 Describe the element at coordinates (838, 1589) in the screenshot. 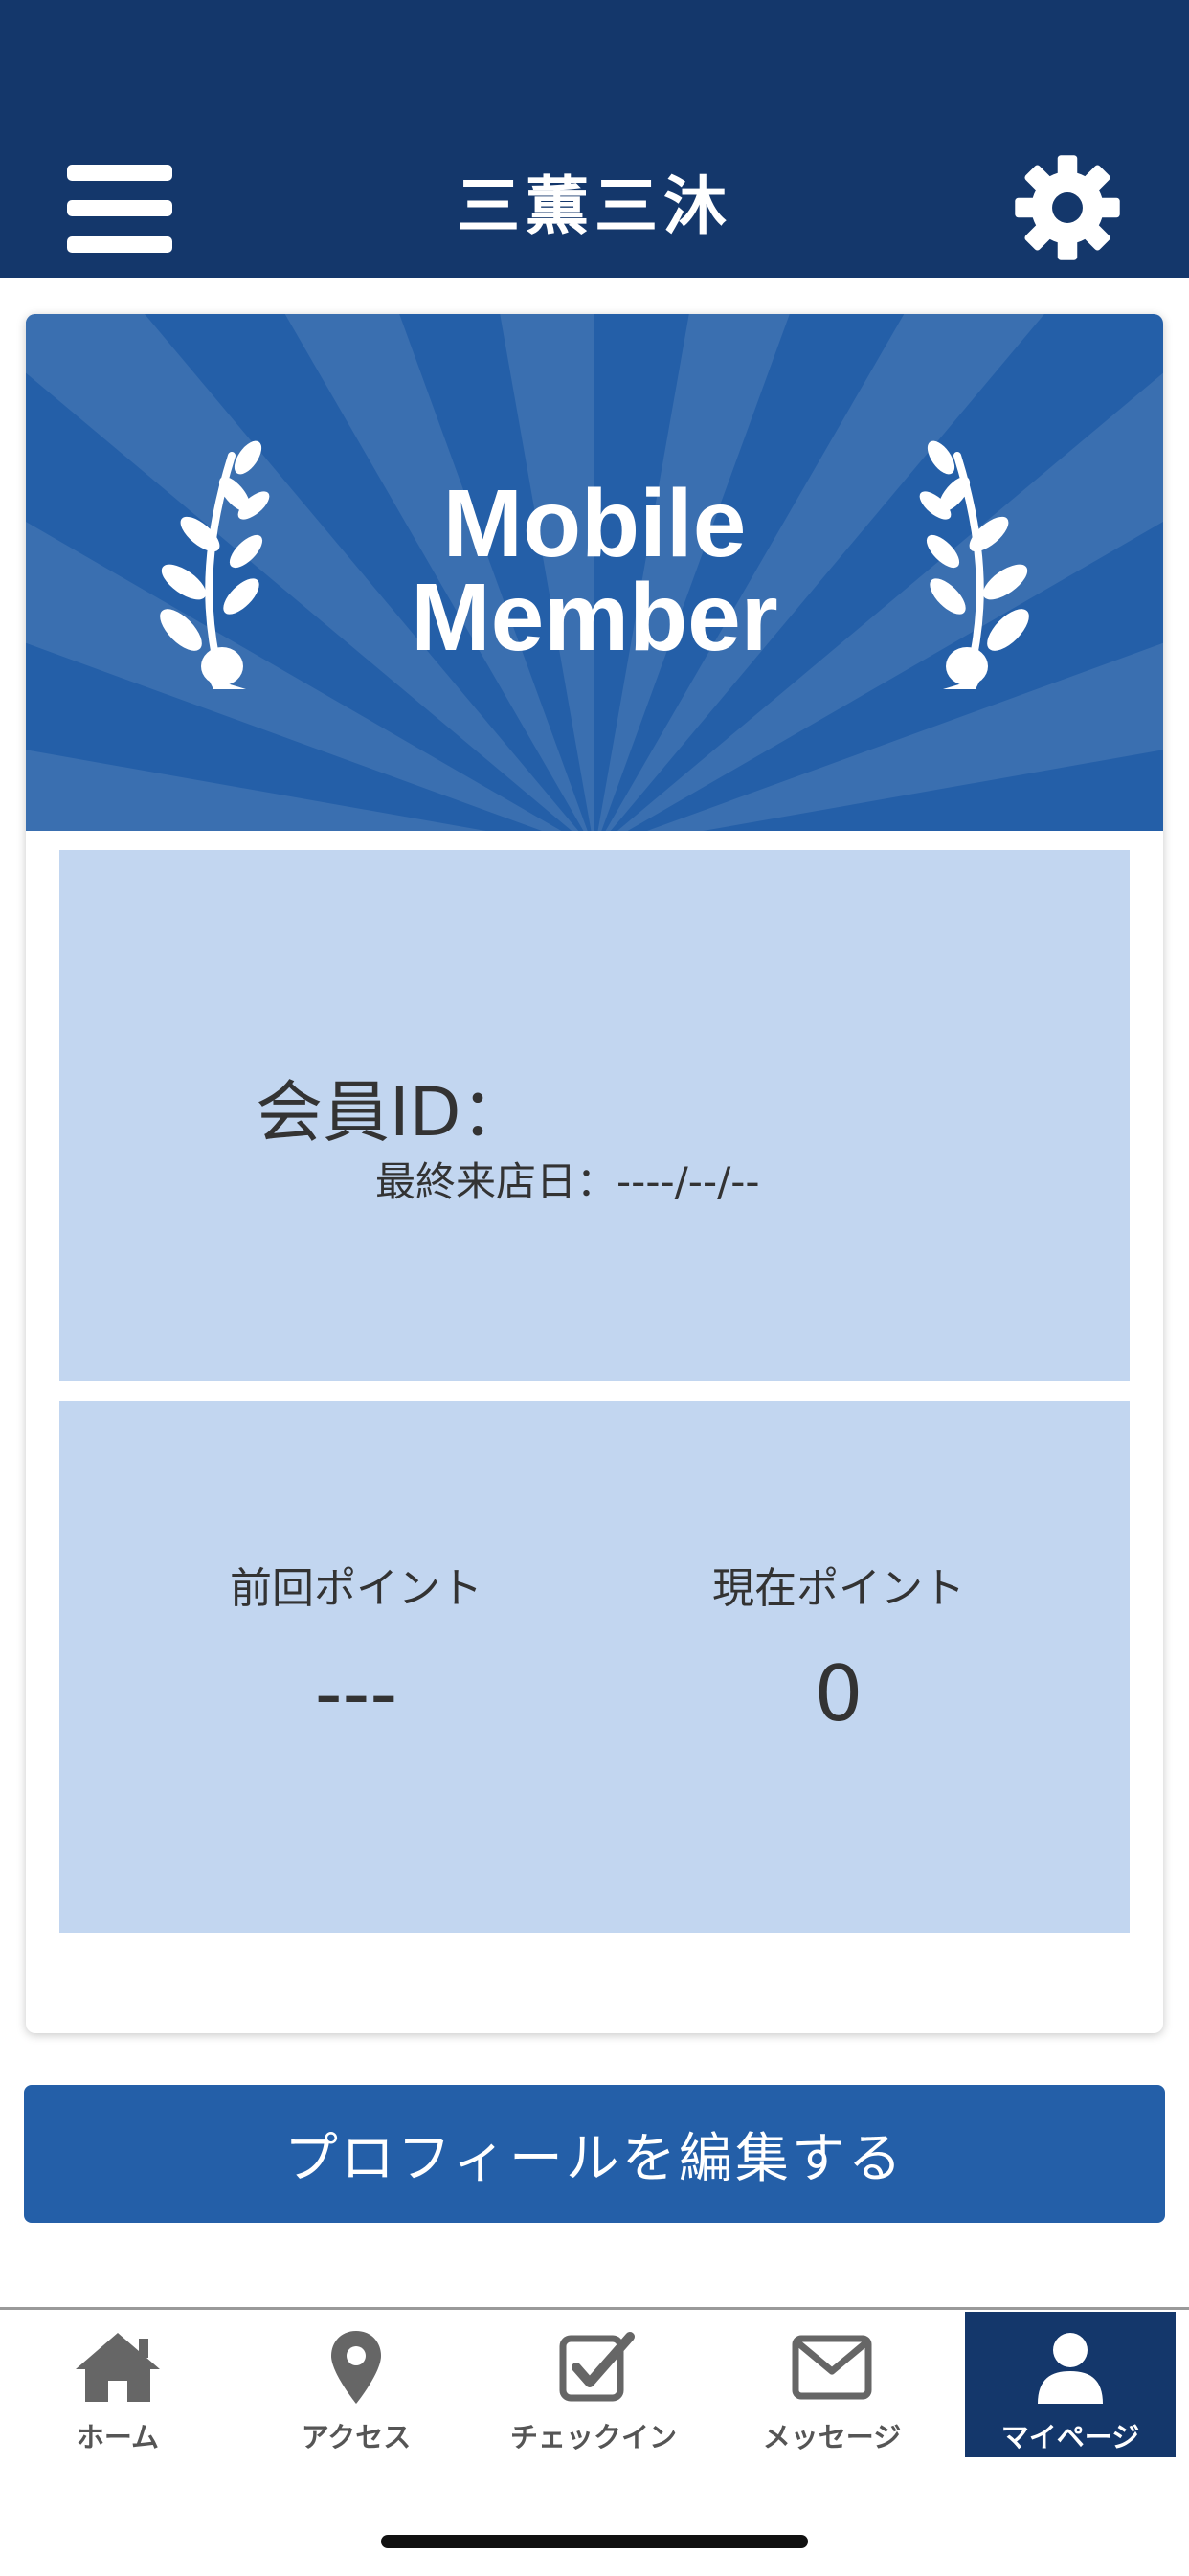

I see `current-points-label: 現在ポイント` at that location.